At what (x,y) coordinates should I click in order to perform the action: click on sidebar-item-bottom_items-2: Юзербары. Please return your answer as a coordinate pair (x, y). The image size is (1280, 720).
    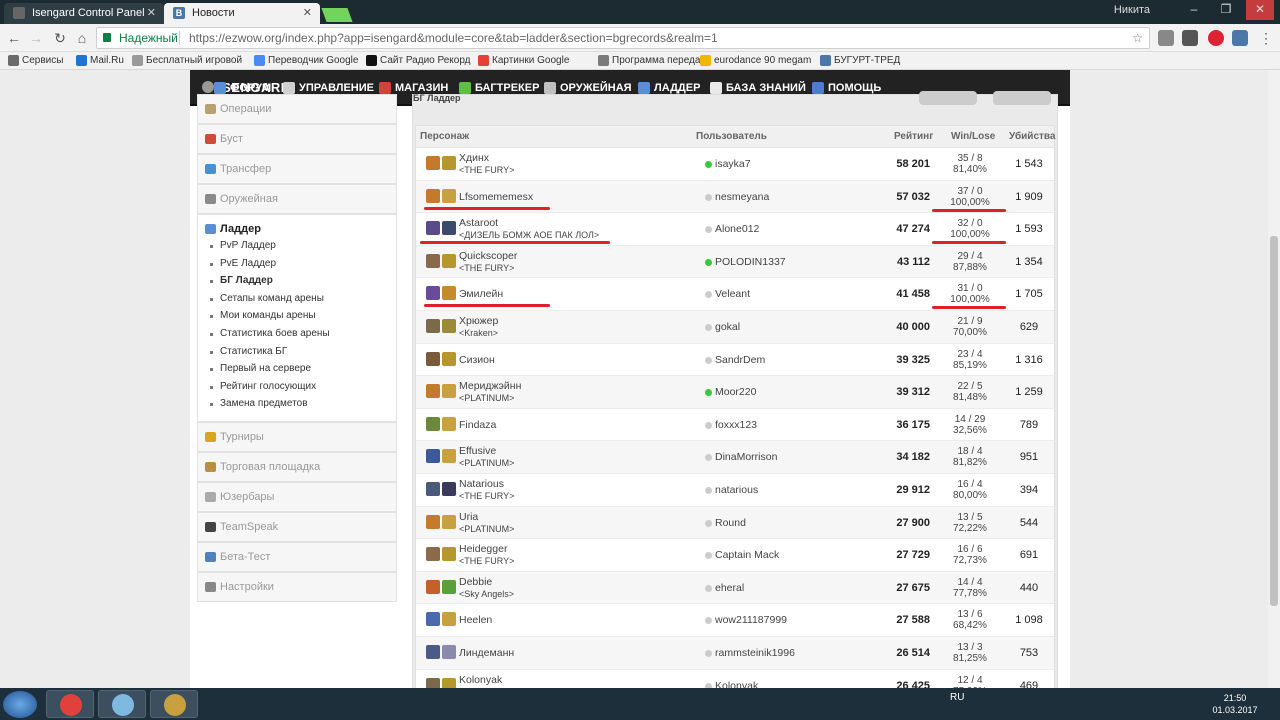
    Looking at the image, I should click on (297, 496).